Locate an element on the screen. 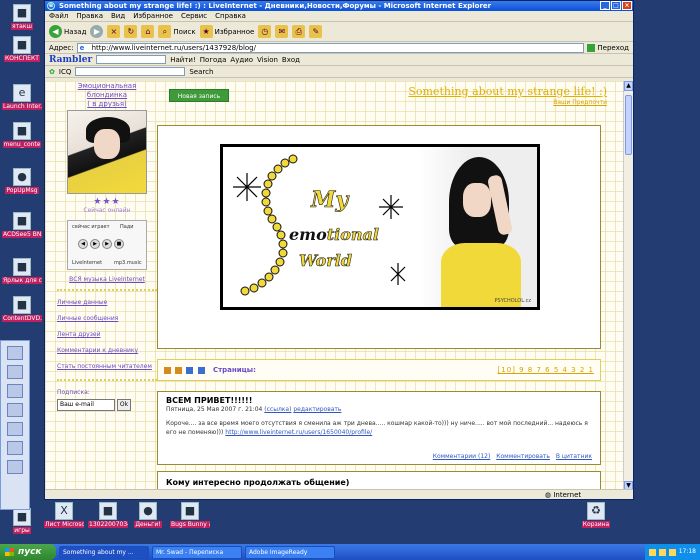  post-edit-link: редактировать is located at coordinates (317, 409).